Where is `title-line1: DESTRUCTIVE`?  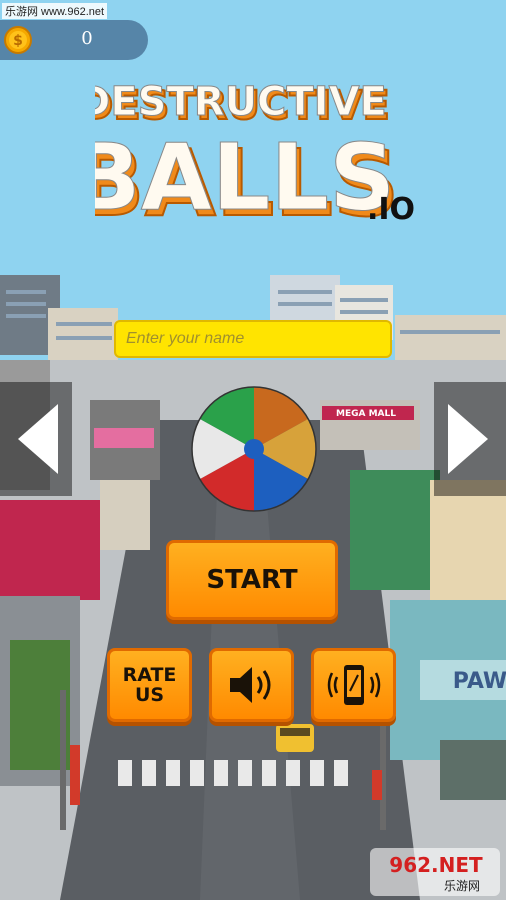
title-line1: DESTRUCTIVE is located at coordinates (241, 102).